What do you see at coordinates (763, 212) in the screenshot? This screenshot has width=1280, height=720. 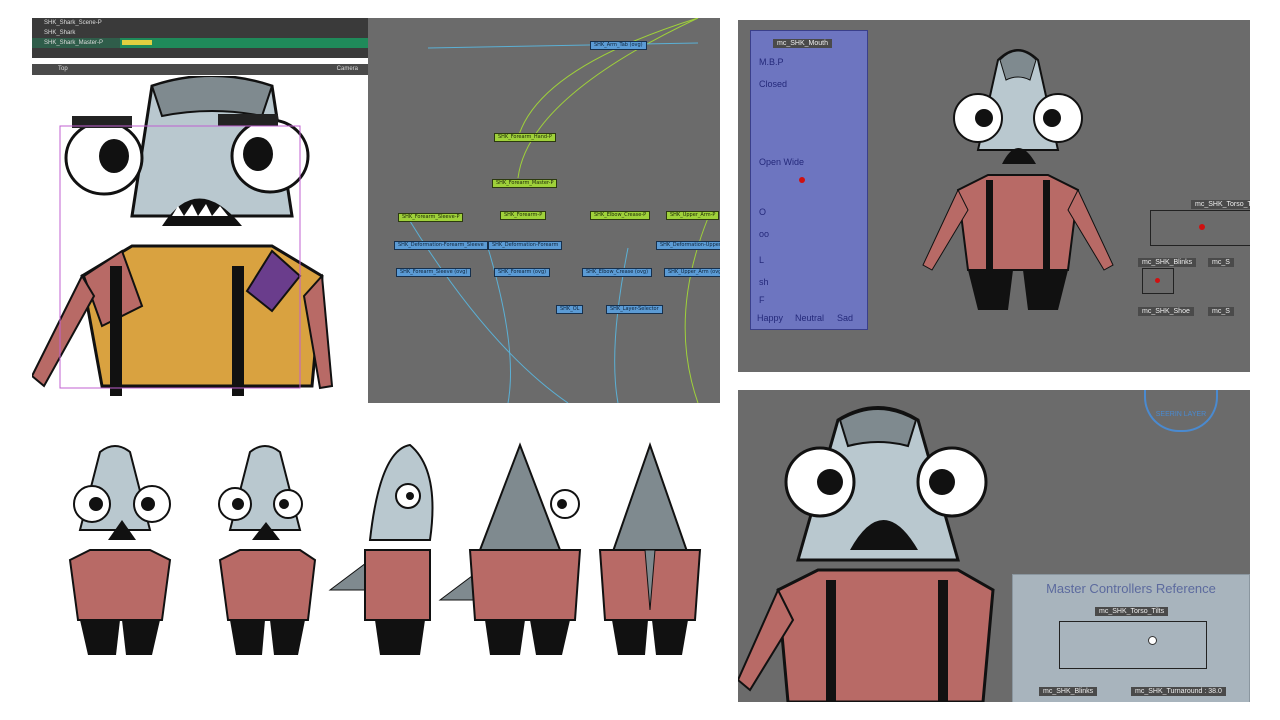 I see `row-o: O` at bounding box center [763, 212].